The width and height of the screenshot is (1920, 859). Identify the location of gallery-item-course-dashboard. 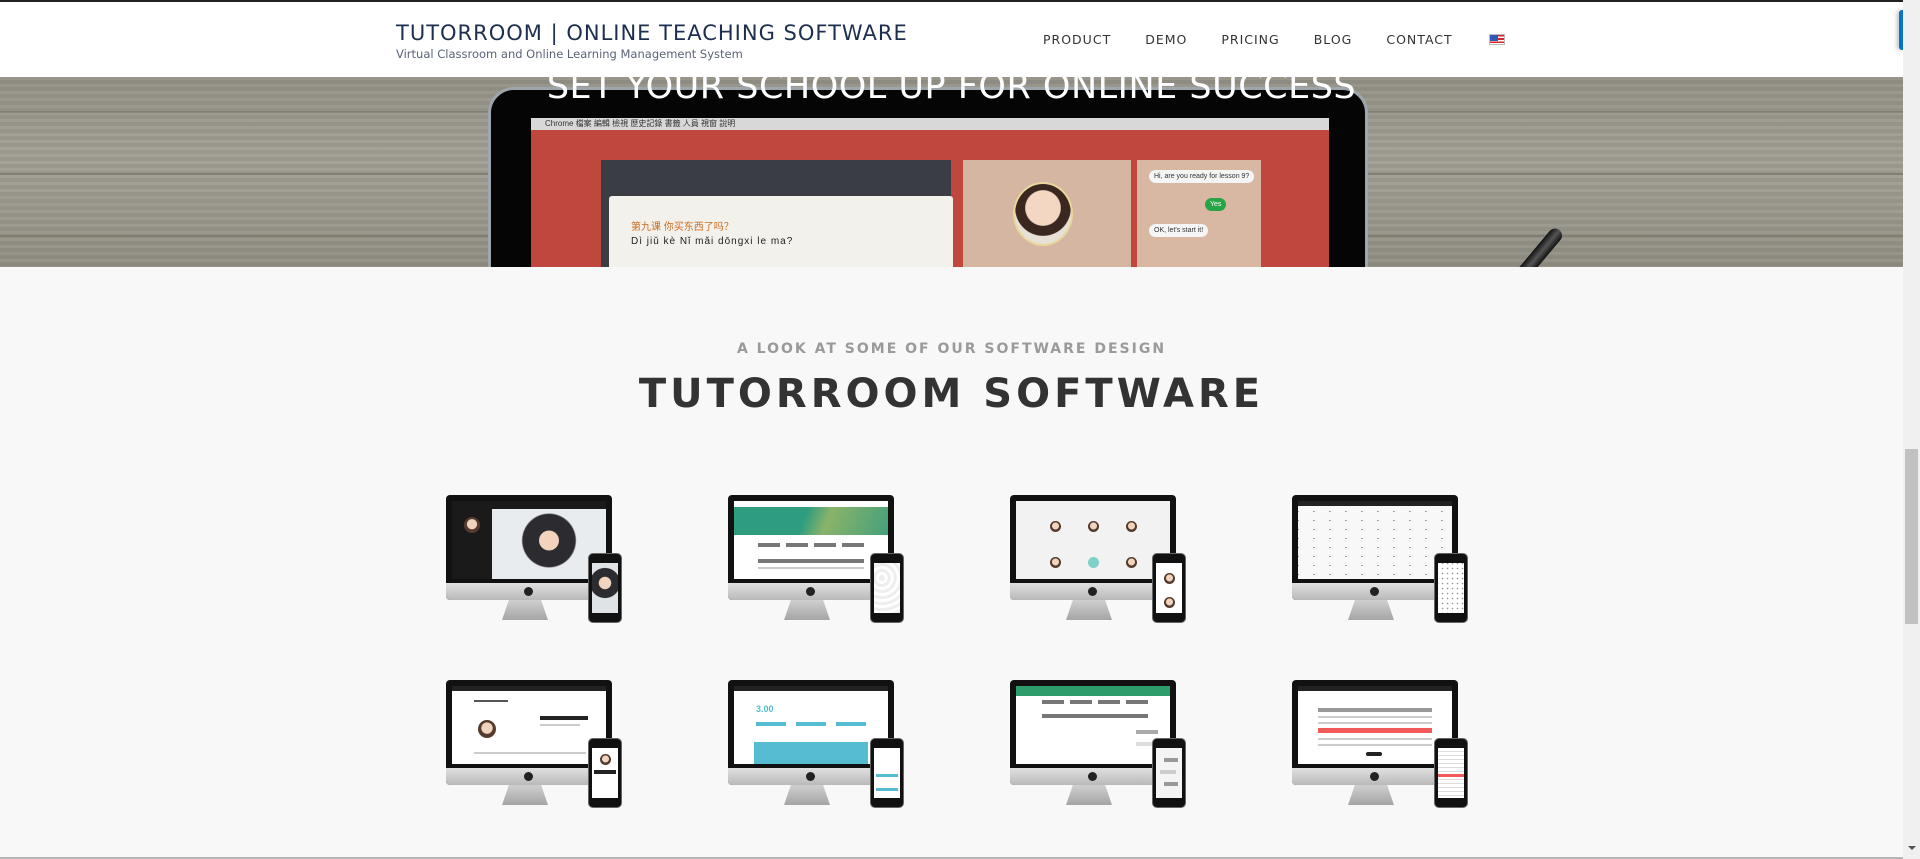
(817, 561).